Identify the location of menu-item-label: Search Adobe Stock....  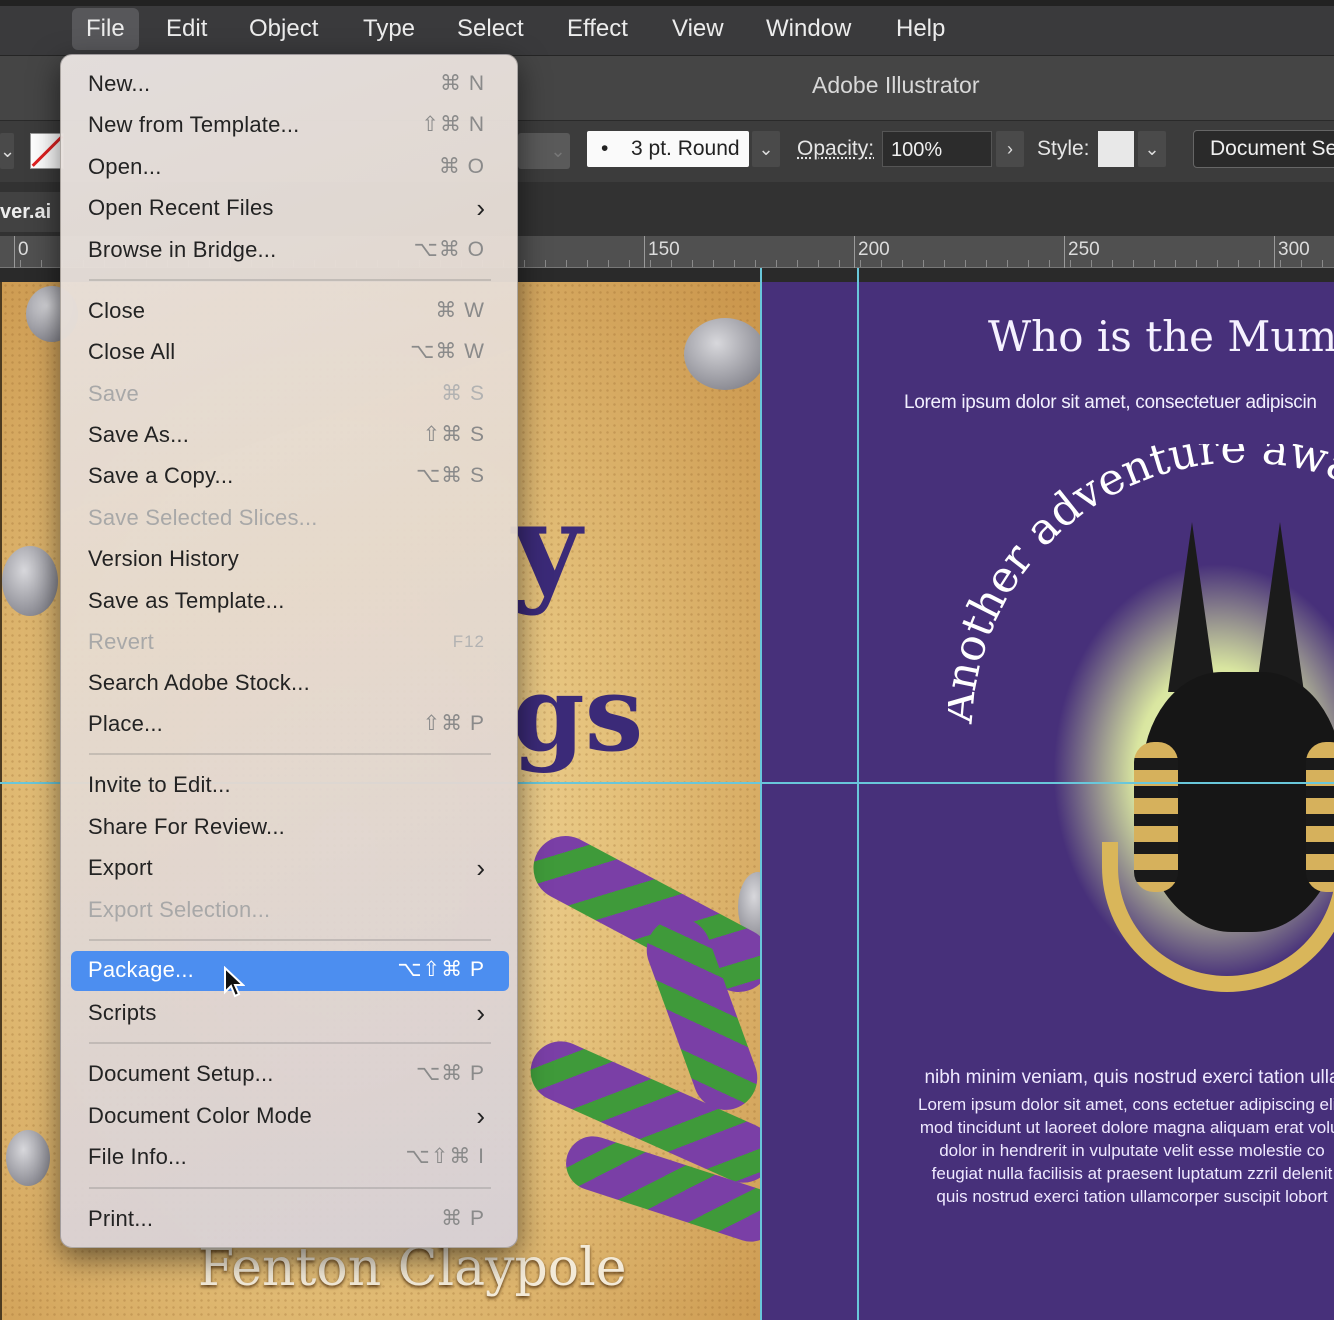
(199, 682).